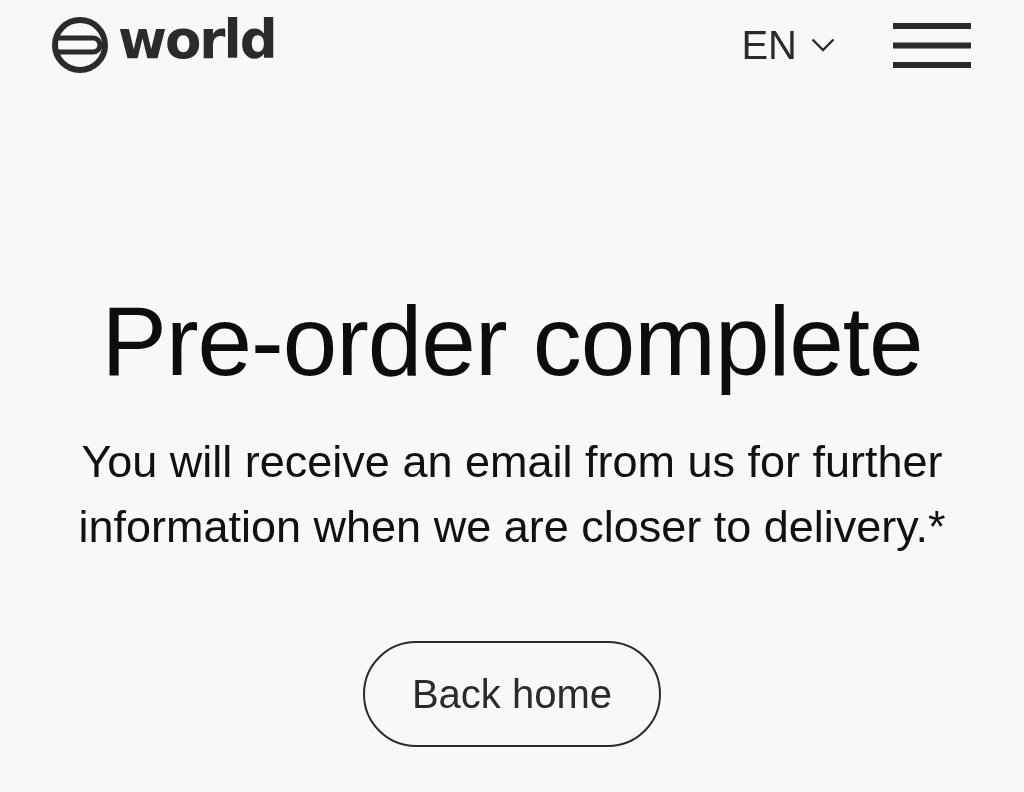  What do you see at coordinates (932, 45) in the screenshot?
I see `menu-icon` at bounding box center [932, 45].